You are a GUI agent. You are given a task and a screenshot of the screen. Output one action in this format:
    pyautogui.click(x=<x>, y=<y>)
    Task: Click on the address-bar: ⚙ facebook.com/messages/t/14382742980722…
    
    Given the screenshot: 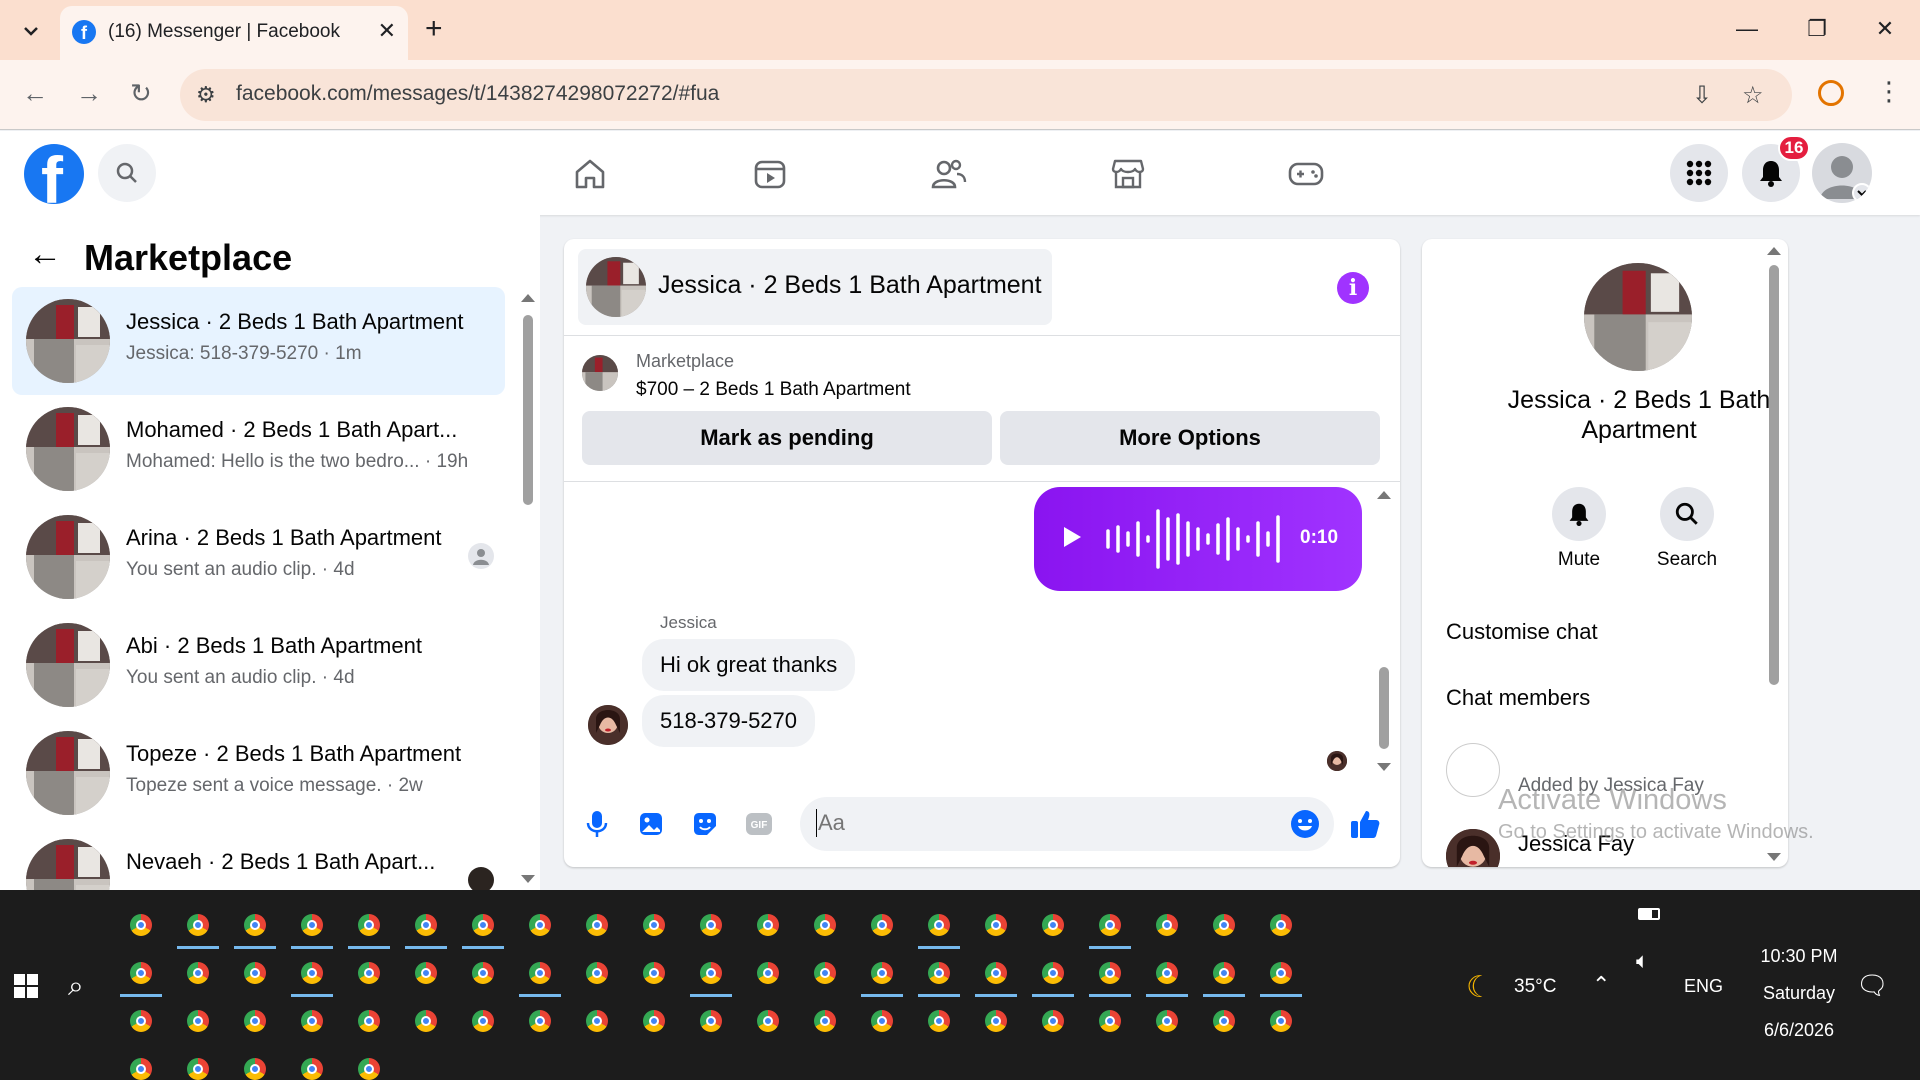 What is the action you would take?
    pyautogui.click(x=986, y=95)
    